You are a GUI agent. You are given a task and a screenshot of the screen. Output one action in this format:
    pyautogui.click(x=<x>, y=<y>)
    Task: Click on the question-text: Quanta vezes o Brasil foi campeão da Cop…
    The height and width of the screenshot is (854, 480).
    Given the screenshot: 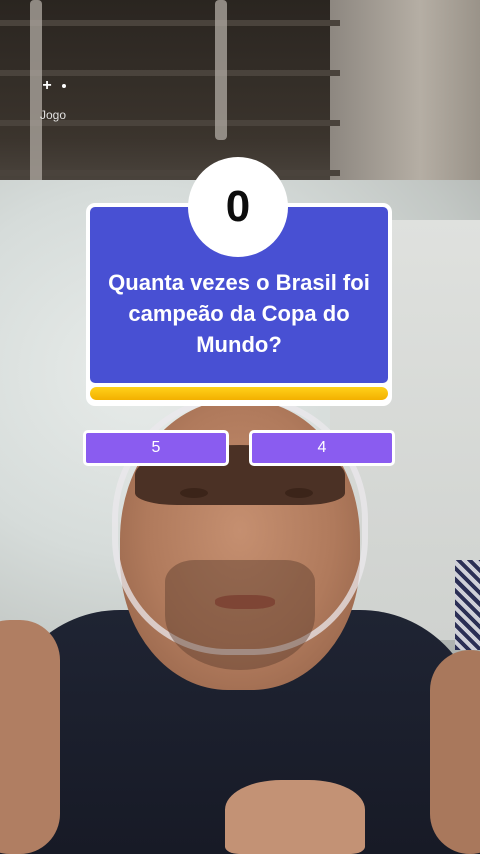 What is the action you would take?
    pyautogui.click(x=239, y=313)
    